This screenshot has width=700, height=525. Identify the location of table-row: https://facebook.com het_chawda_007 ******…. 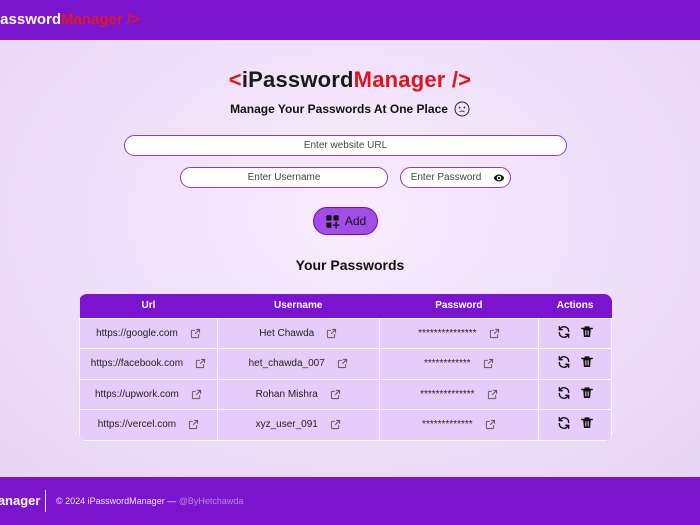
(345, 364).